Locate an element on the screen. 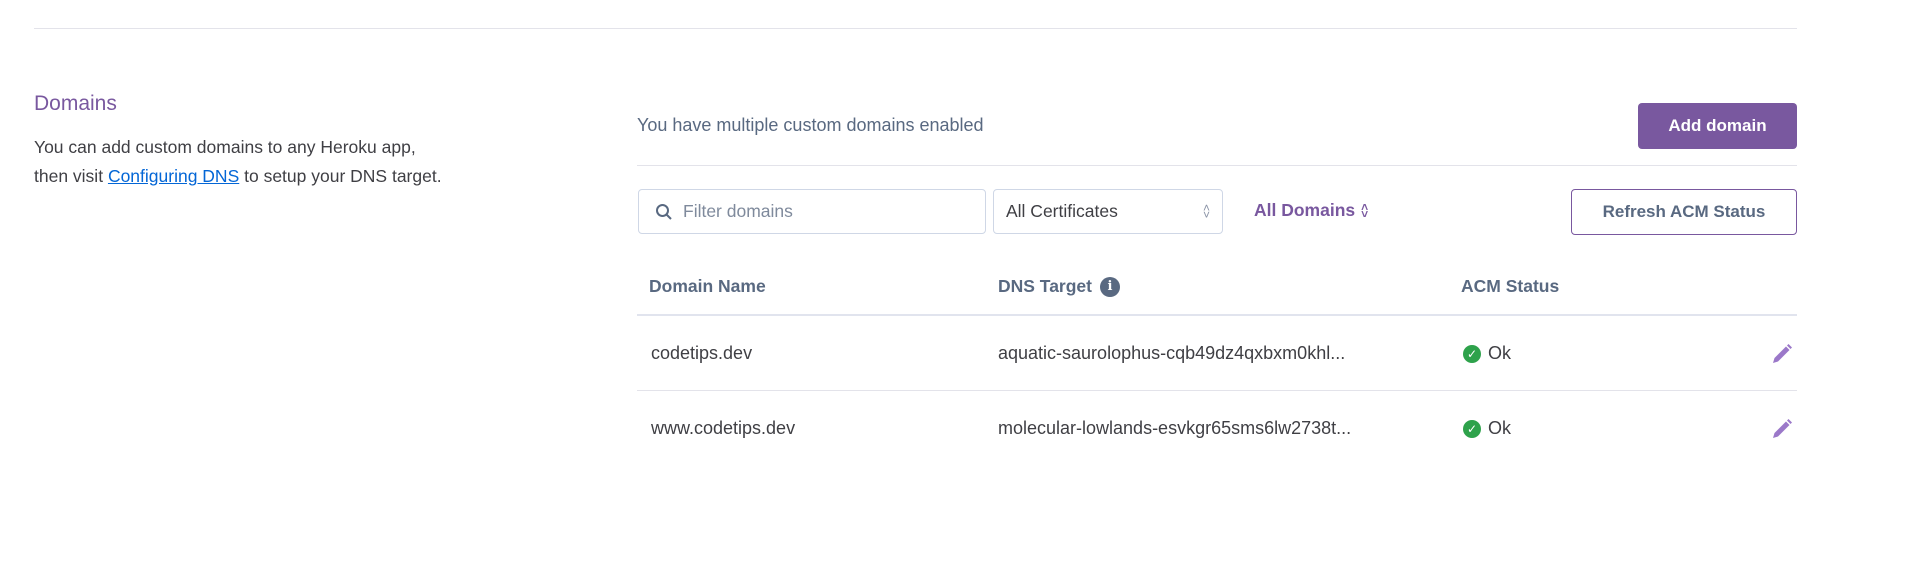  domains-status-text: You have multiple custom domains enabled is located at coordinates (810, 125).